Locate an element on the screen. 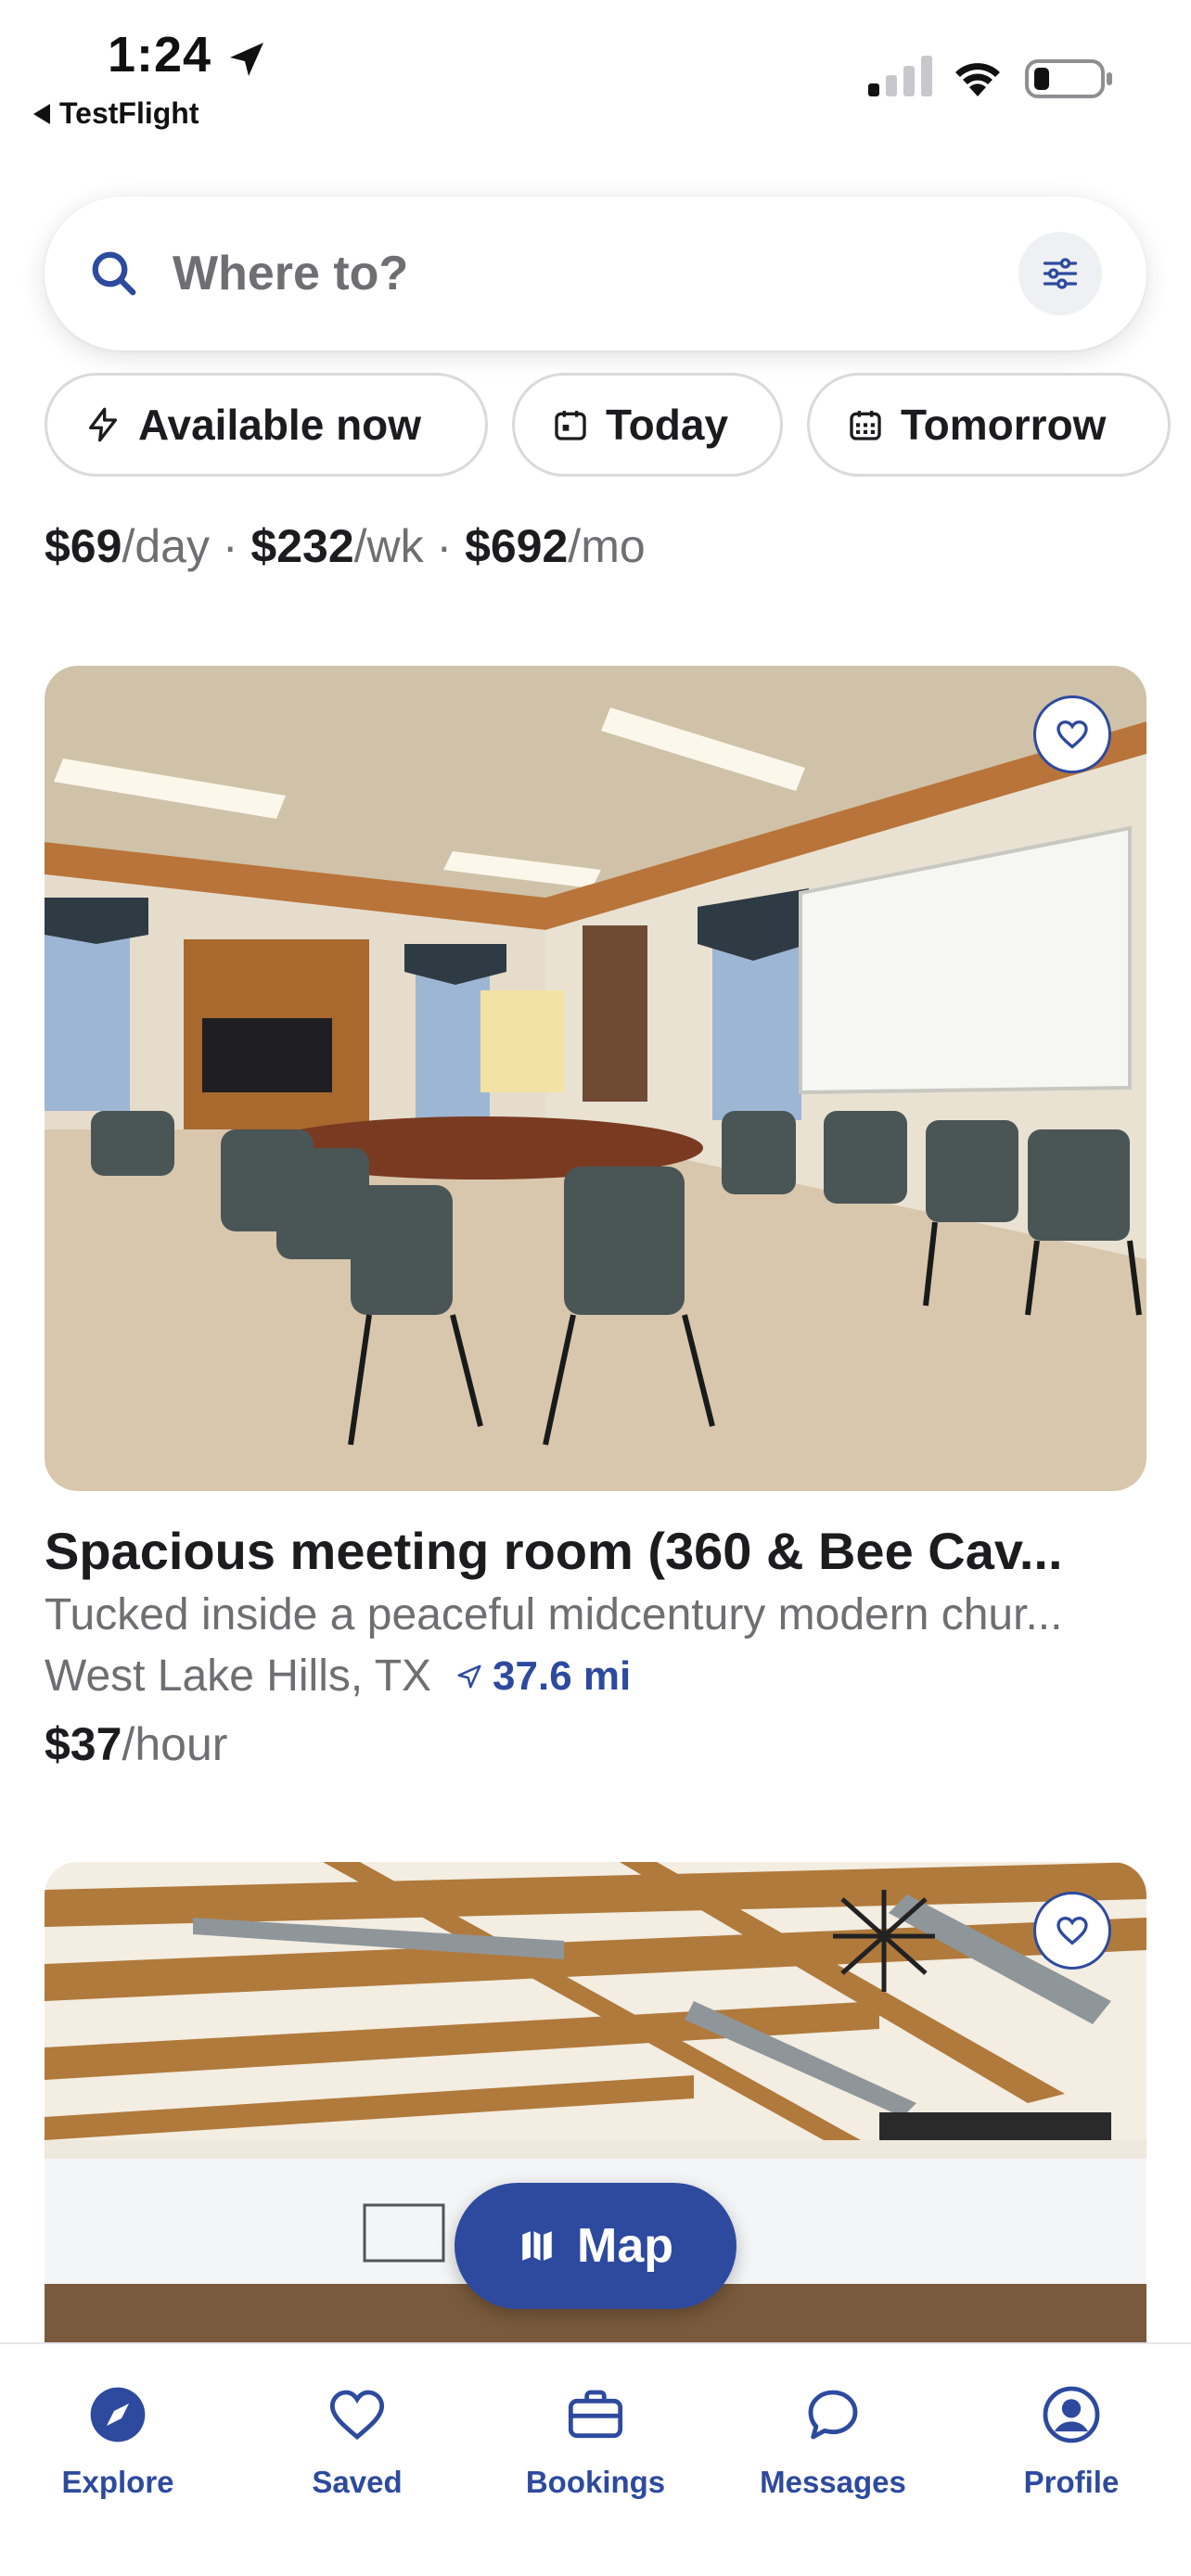 This screenshot has height=2576, width=1191. wifi-icon is located at coordinates (977, 79).